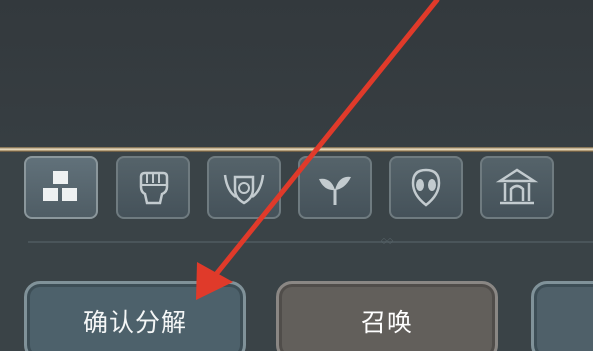 The height and width of the screenshot is (351, 593). I want to click on fist-icon, so click(154, 187).